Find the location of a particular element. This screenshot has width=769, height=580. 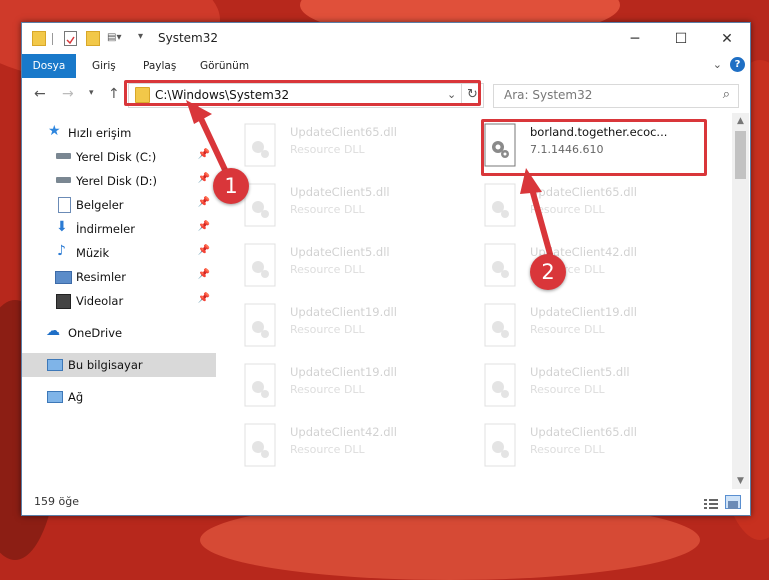

step-badge-2: 2 is located at coordinates (548, 272).